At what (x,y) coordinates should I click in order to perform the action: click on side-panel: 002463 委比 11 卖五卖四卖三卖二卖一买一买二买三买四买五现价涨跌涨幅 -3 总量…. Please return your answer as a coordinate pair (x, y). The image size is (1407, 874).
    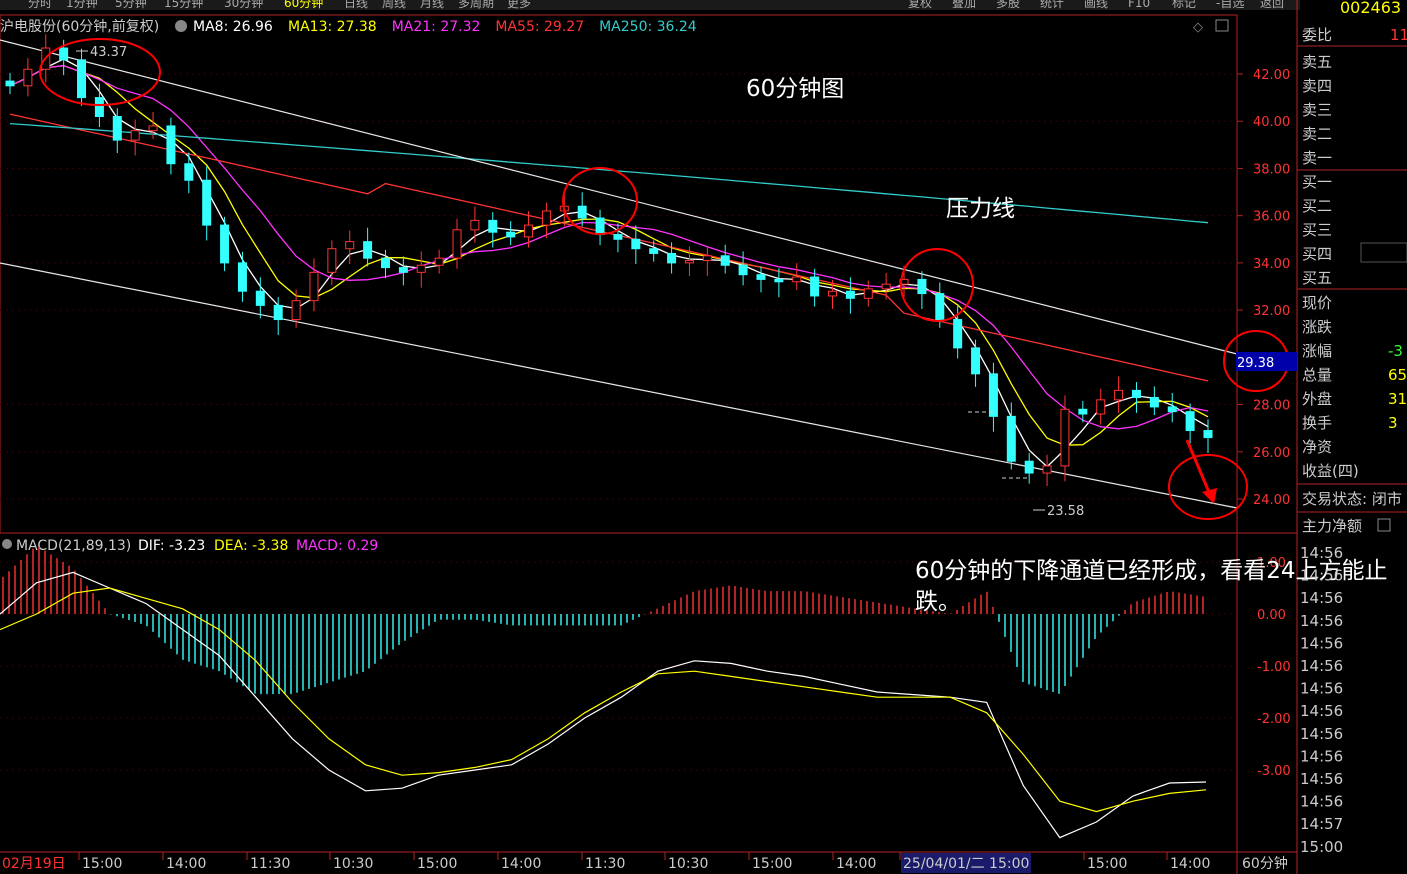
    Looking at the image, I should click on (1352, 428).